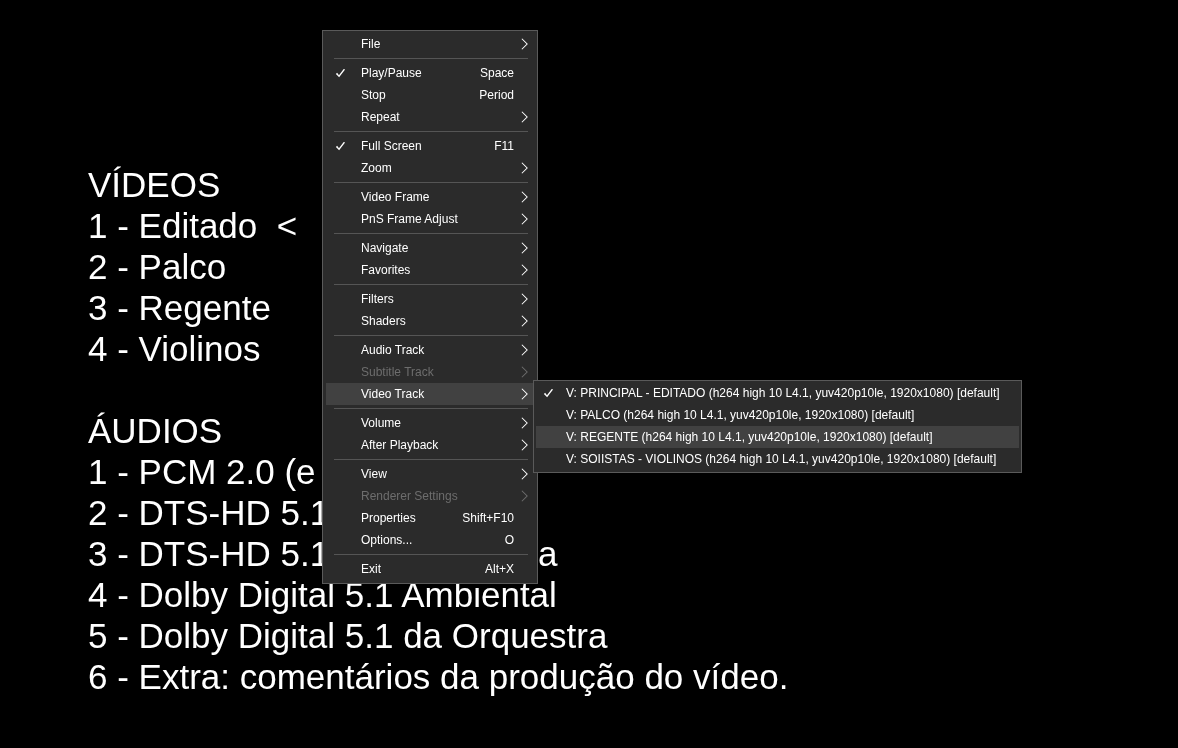 This screenshot has width=1178, height=748. What do you see at coordinates (179, 307) in the screenshot?
I see `slide-text: 3 - Regente` at bounding box center [179, 307].